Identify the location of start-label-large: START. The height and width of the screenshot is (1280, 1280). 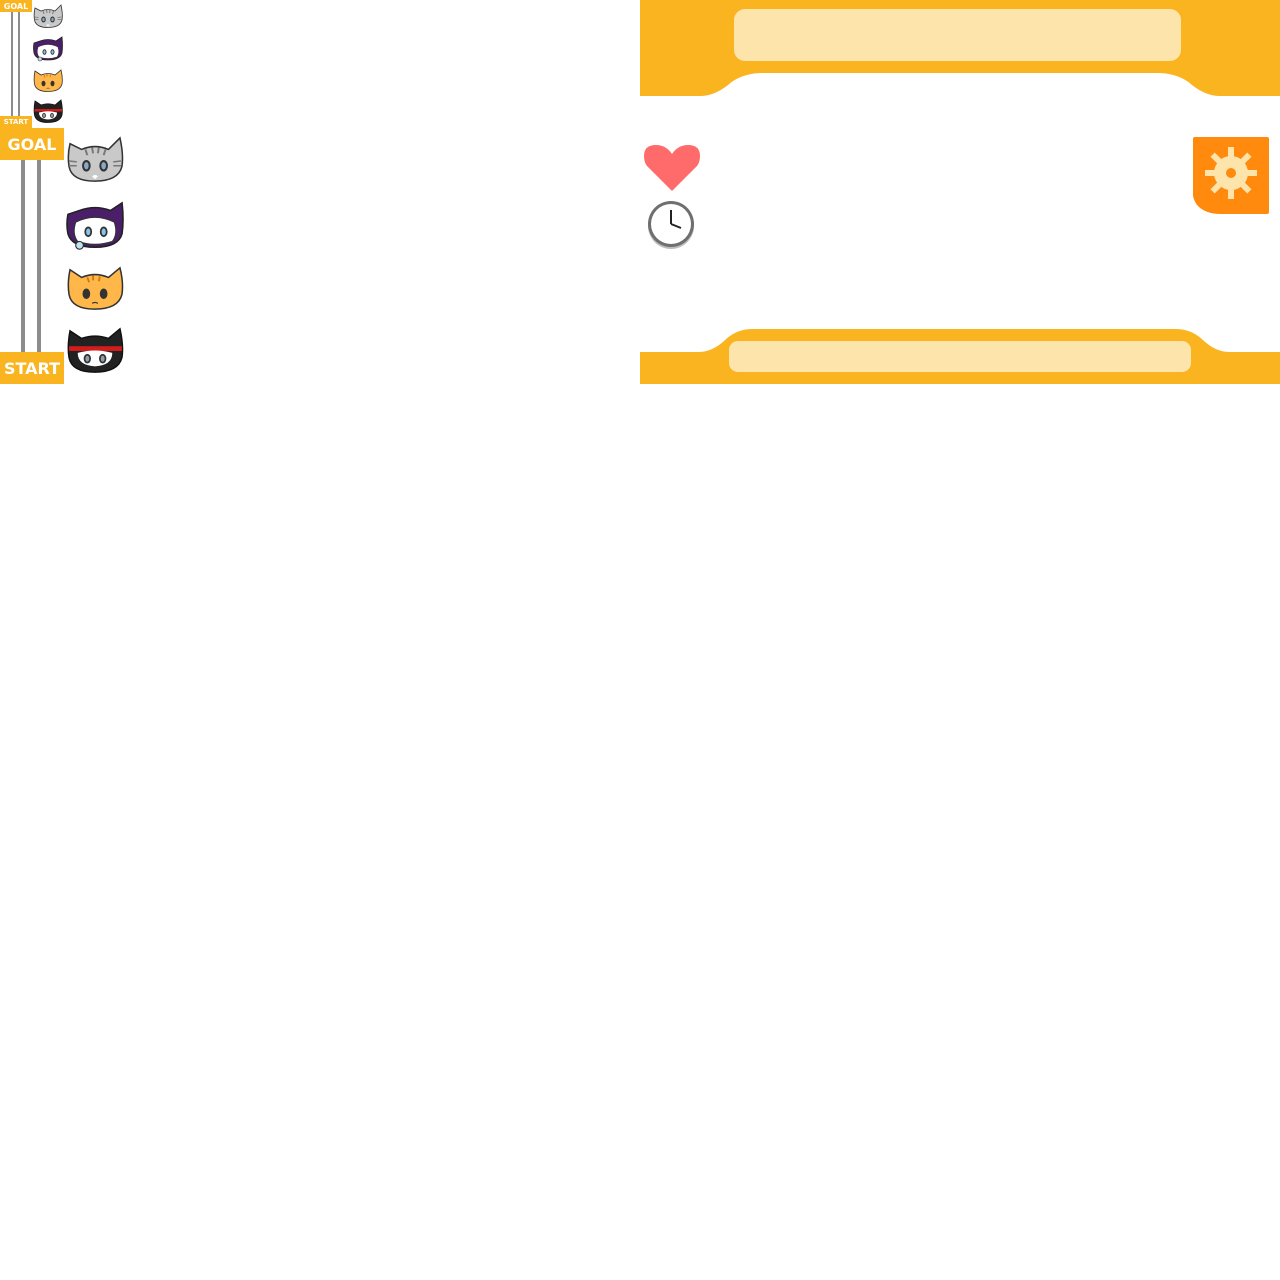
(32, 368).